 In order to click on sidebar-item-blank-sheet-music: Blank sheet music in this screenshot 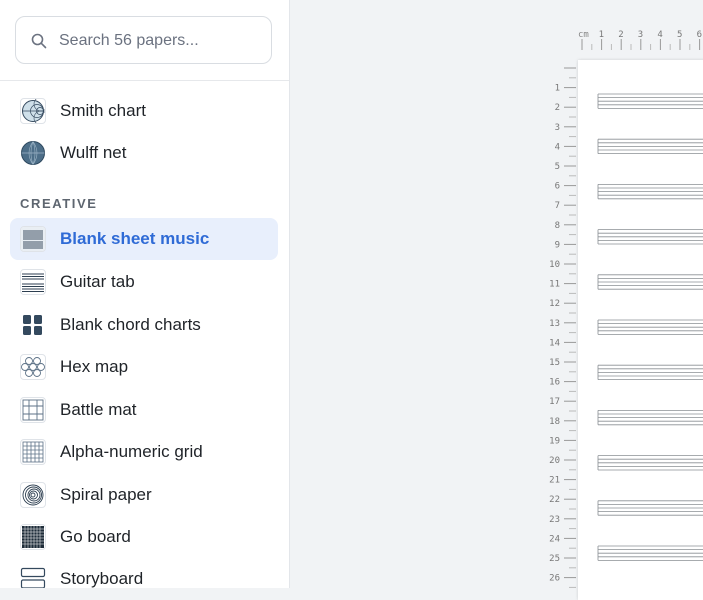, I will do `click(144, 239)`.